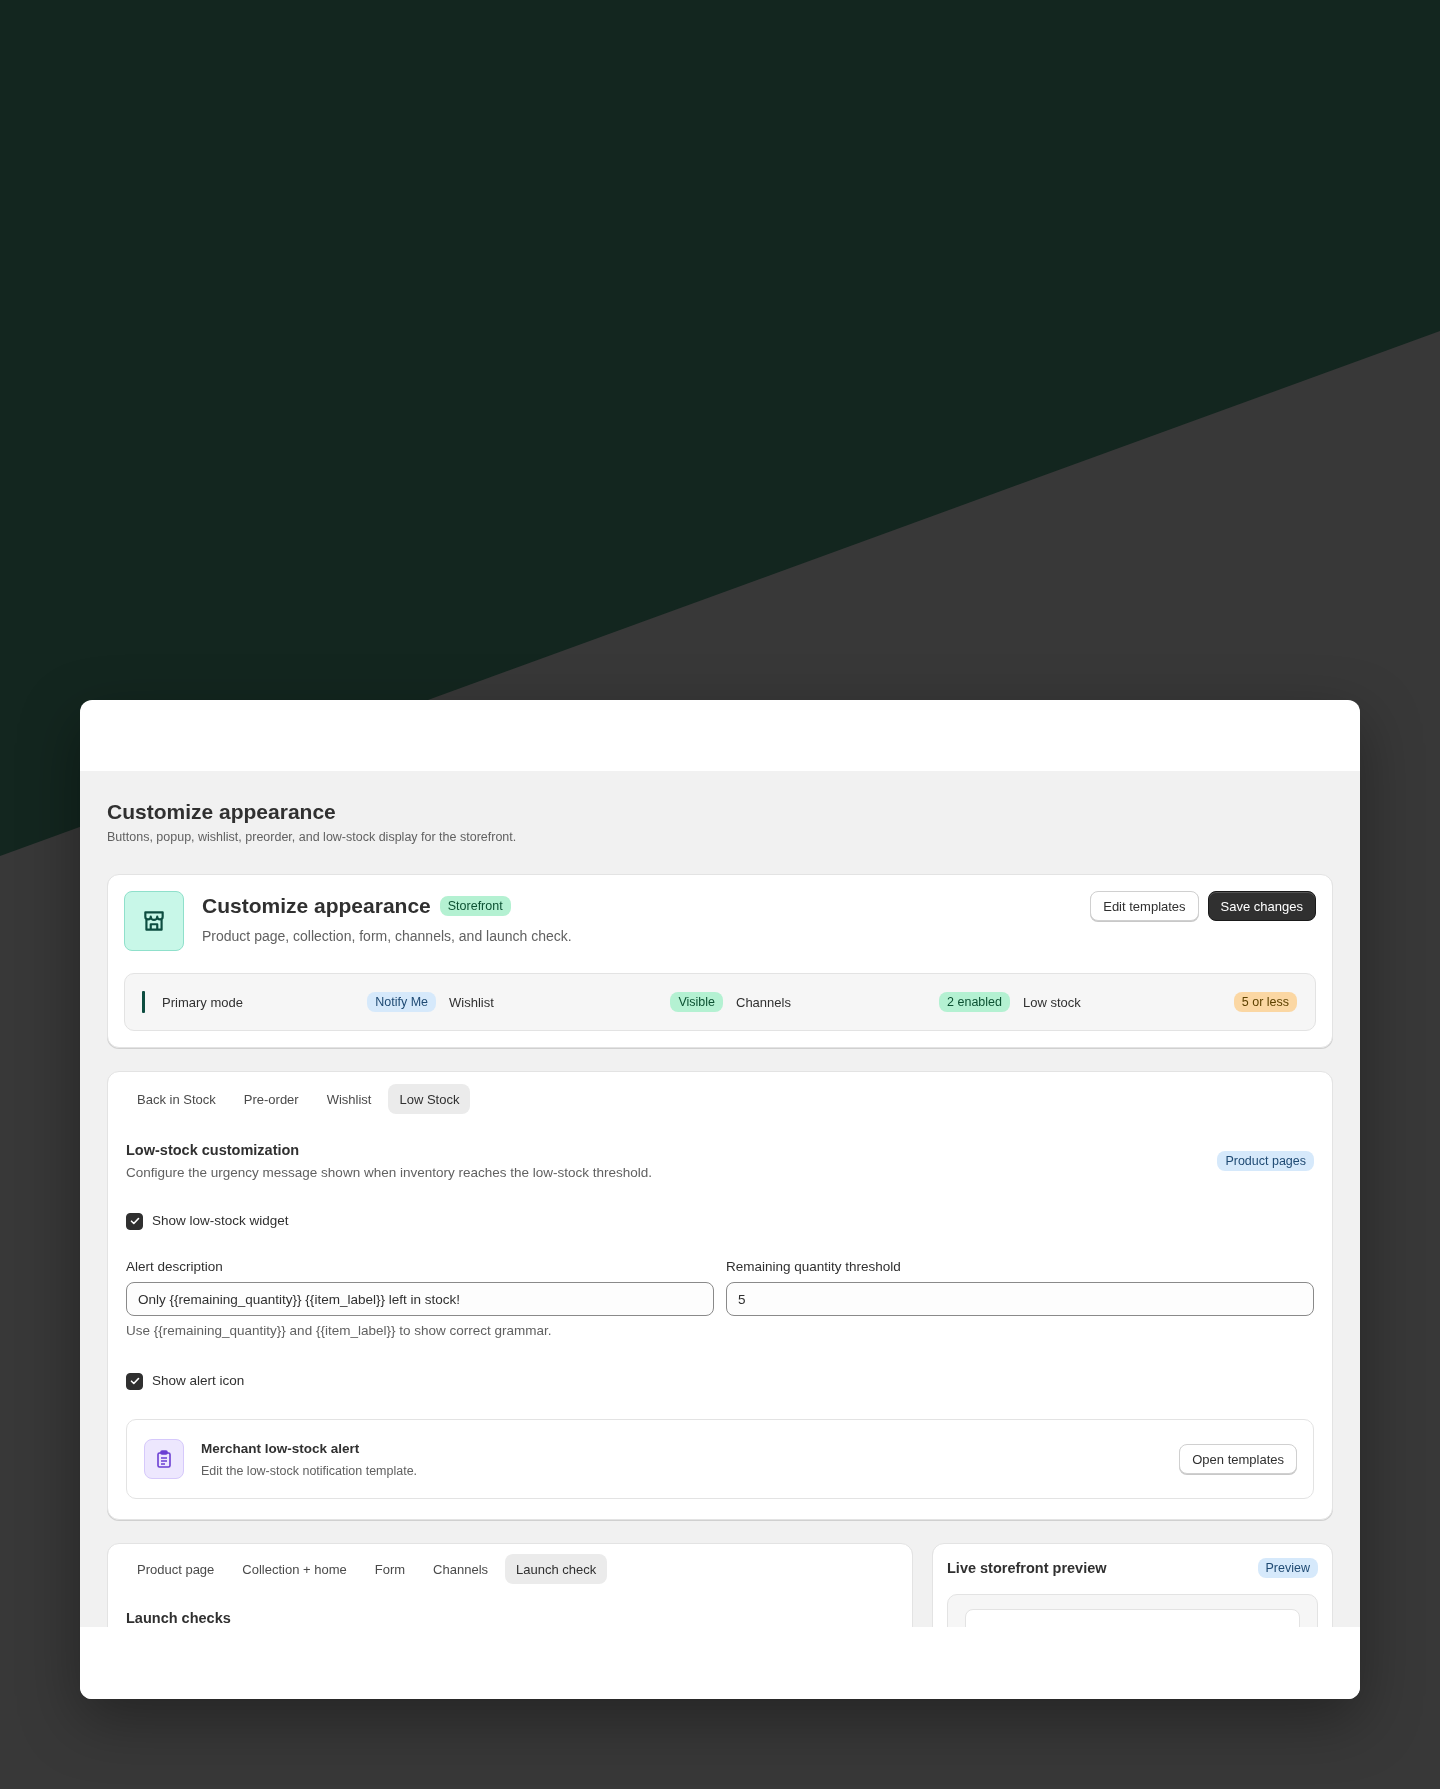  What do you see at coordinates (281, 1448) in the screenshot?
I see `alert-title: Merchant low-stock alert` at bounding box center [281, 1448].